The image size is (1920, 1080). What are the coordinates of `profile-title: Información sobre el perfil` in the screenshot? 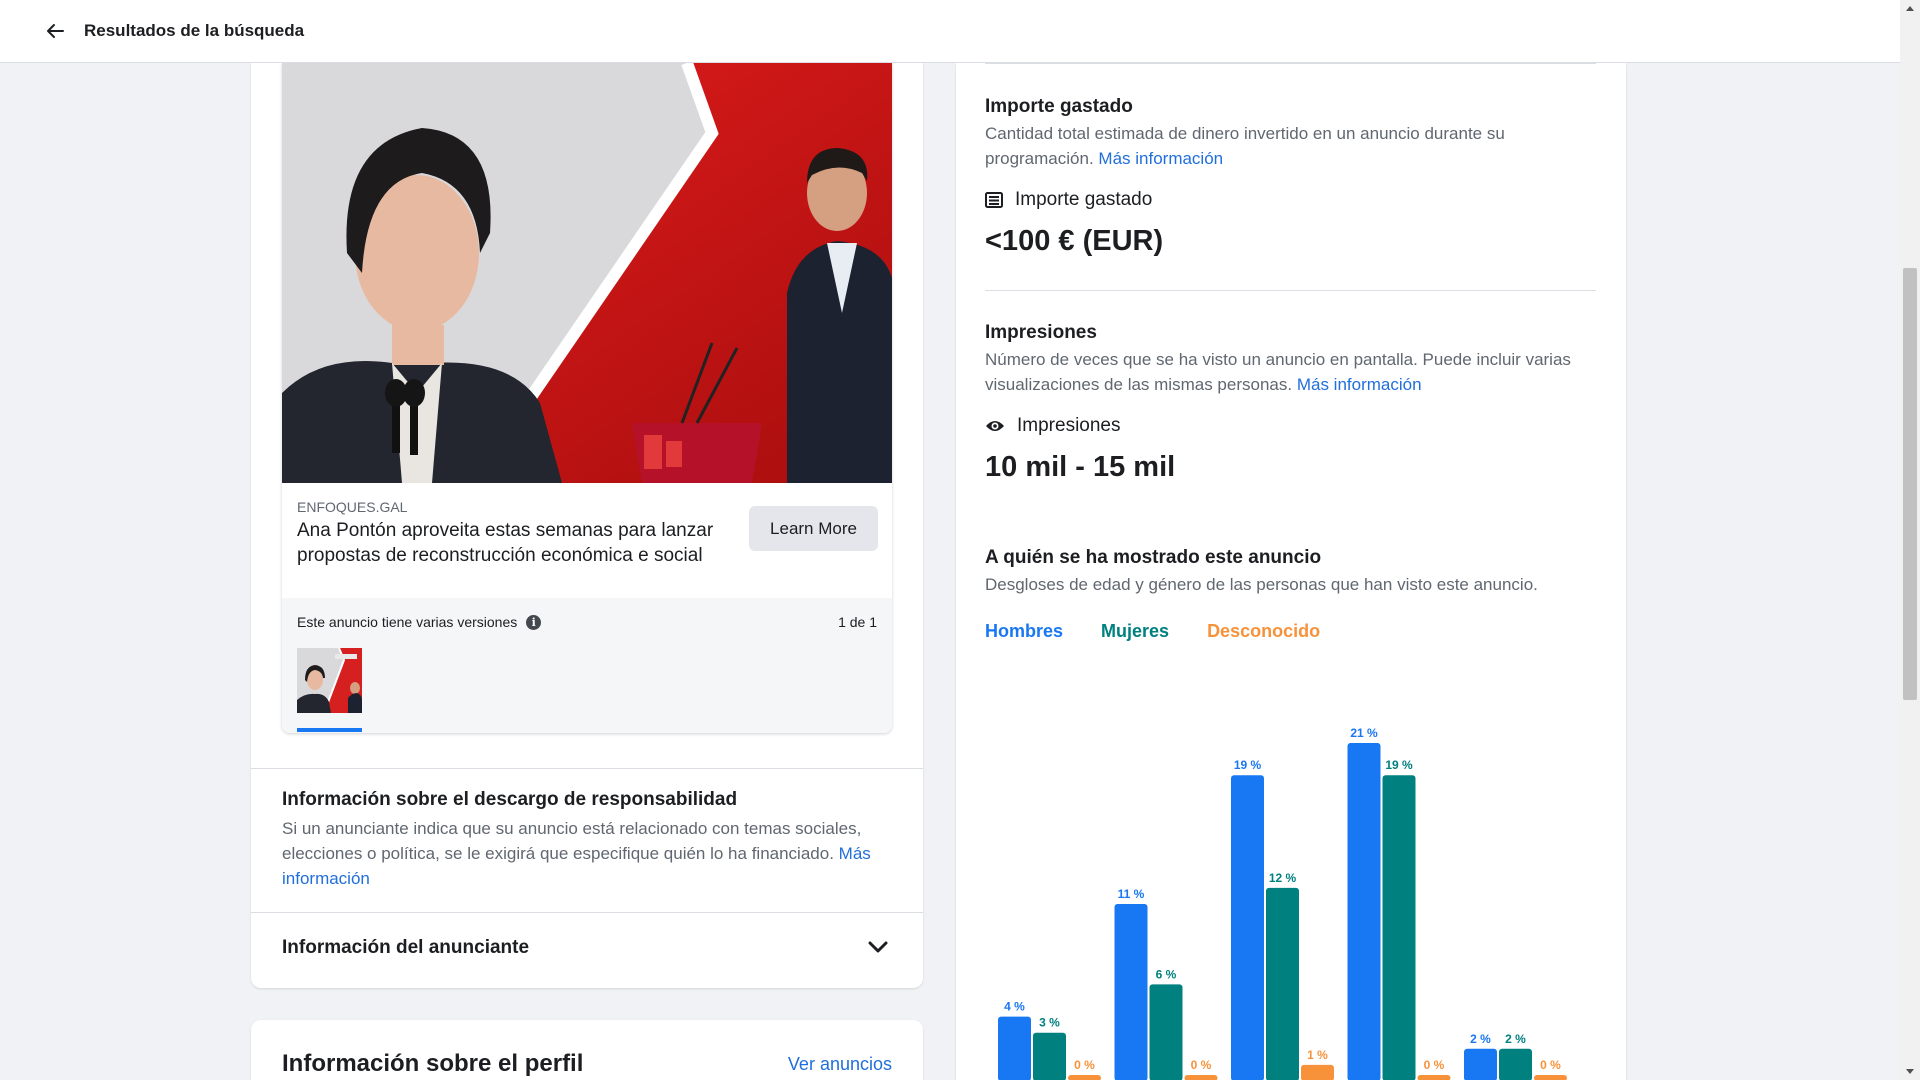 It's located at (433, 1063).